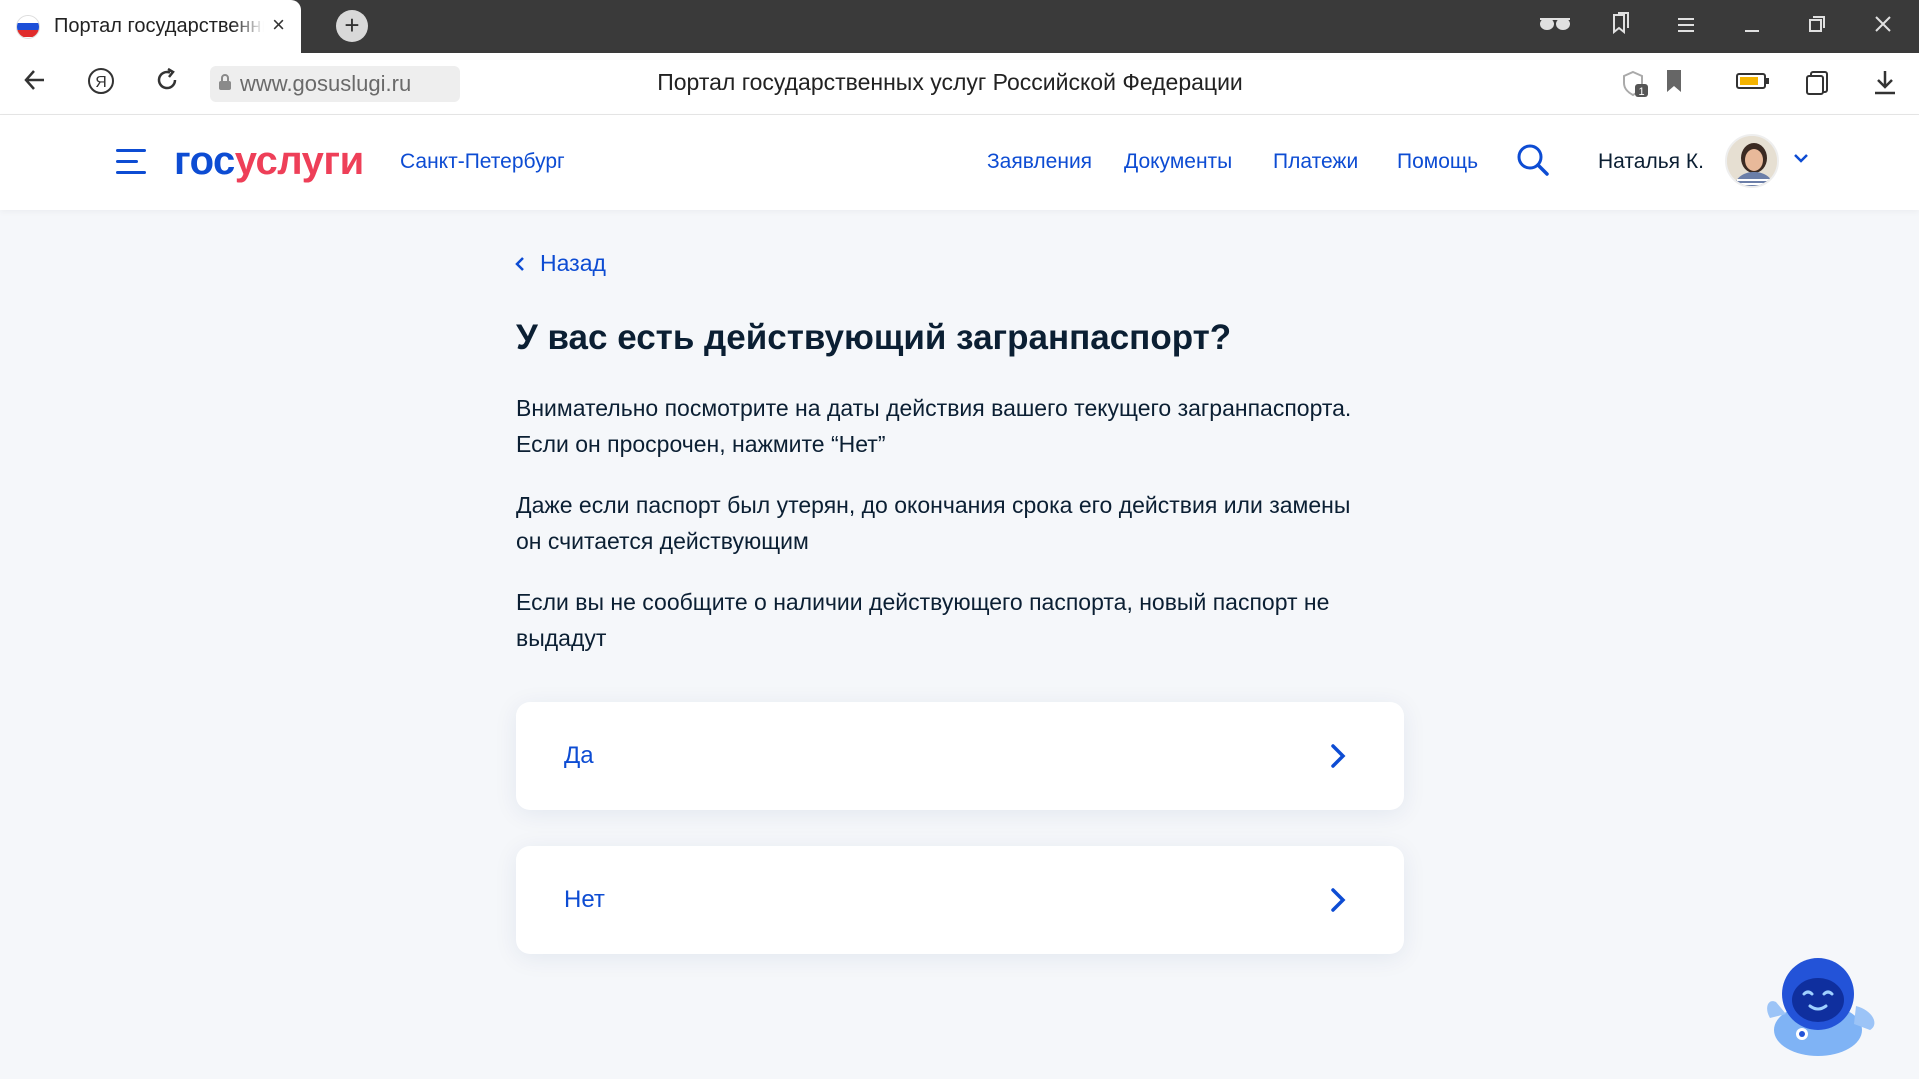 Image resolution: width=1919 pixels, height=1079 pixels. I want to click on paragraph-3-line-2: выдадут, so click(561, 638).